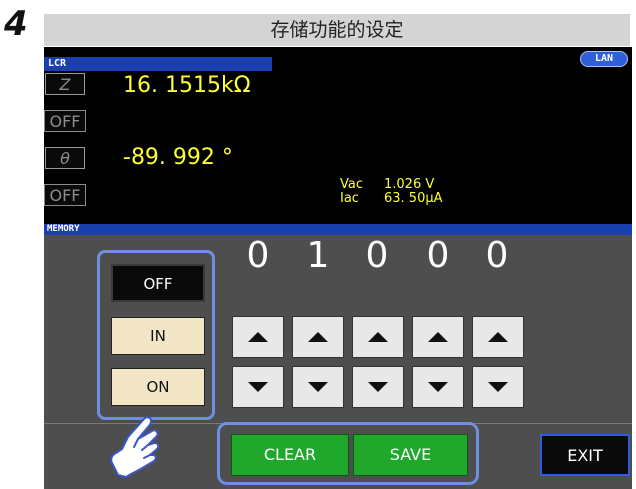 This screenshot has width=636, height=489. Describe the element at coordinates (158, 64) in the screenshot. I see `lcr-header-bar: LCR` at that location.